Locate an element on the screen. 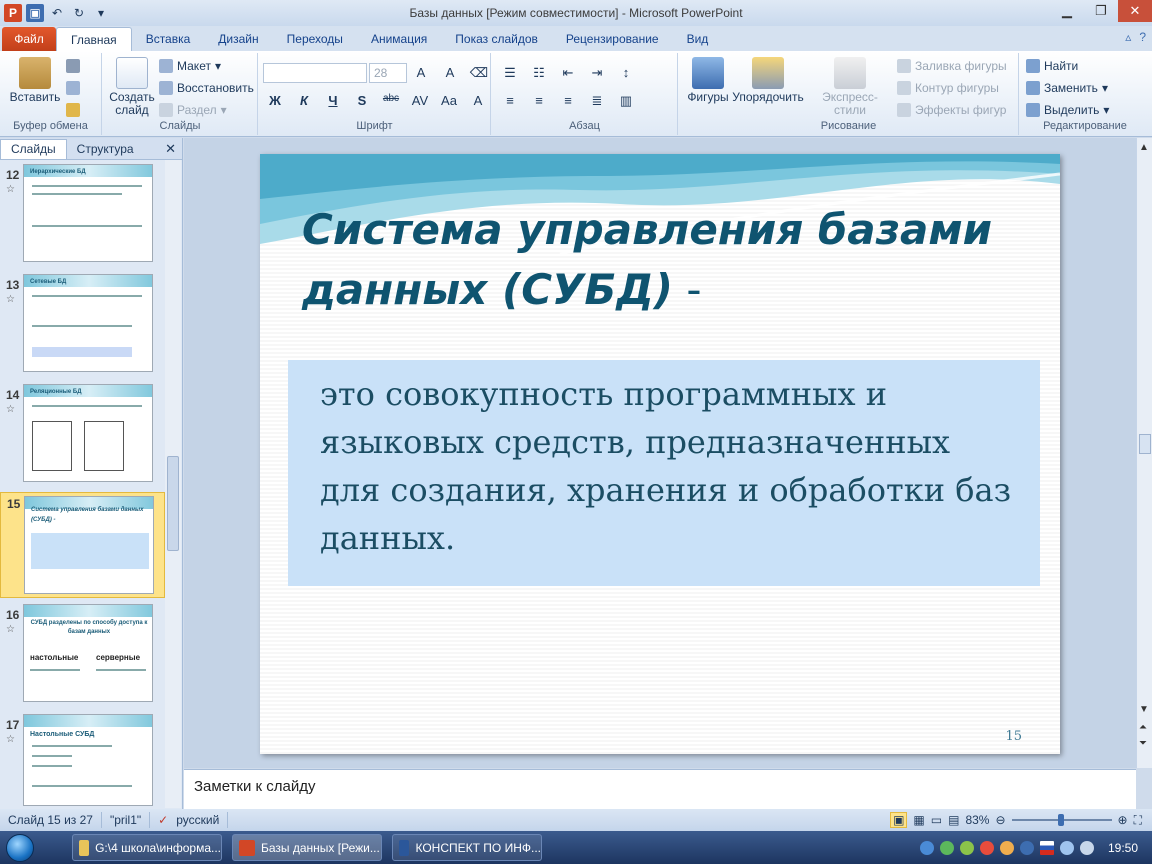  normal-view-icon: ▣ is located at coordinates (899, 820).